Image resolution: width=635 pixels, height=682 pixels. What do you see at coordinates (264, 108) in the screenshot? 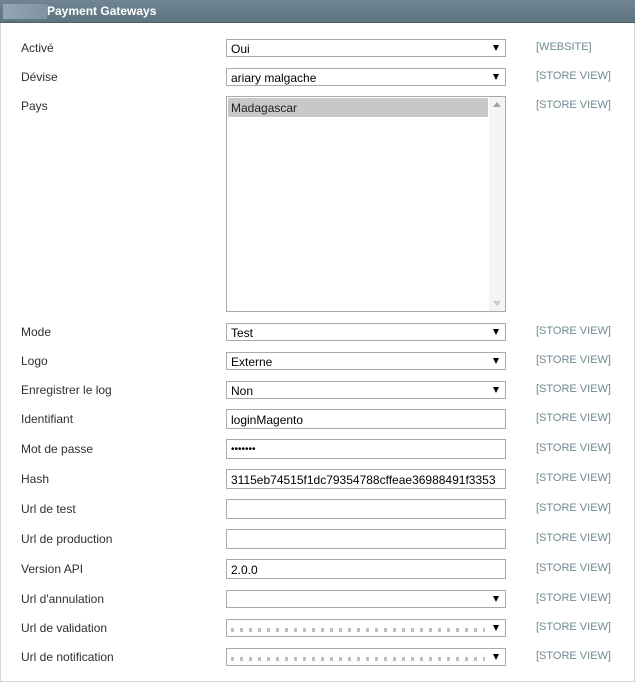
I see `country-option-label: Madagascar` at bounding box center [264, 108].